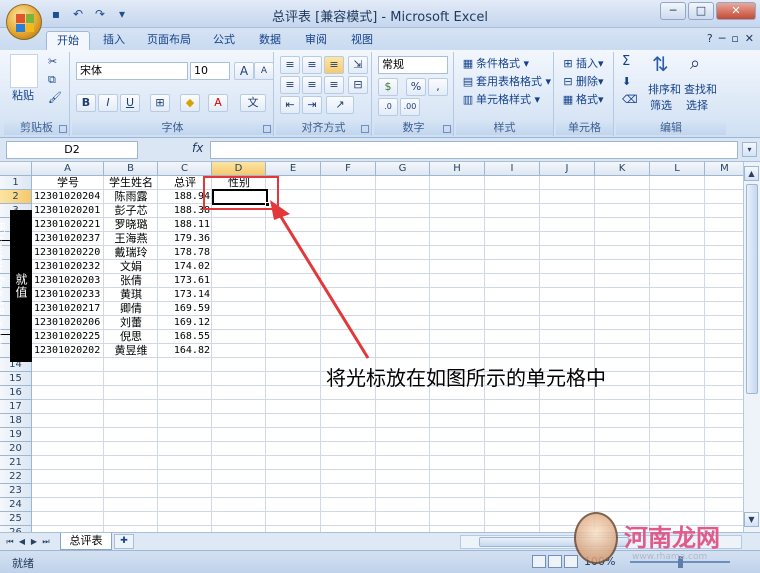 The image size is (760, 573). What do you see at coordinates (334, 65) in the screenshot?
I see `align-bottom-icon: ≡` at bounding box center [334, 65].